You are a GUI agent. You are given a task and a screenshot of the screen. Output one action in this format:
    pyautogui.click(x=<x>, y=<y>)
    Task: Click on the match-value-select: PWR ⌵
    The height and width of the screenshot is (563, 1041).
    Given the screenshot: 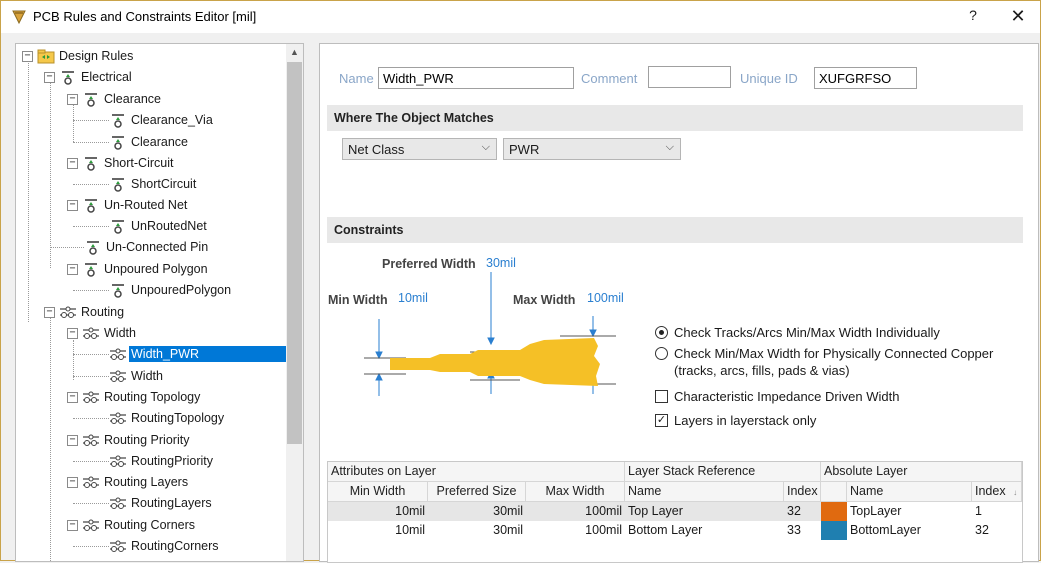 What is the action you would take?
    pyautogui.click(x=592, y=149)
    